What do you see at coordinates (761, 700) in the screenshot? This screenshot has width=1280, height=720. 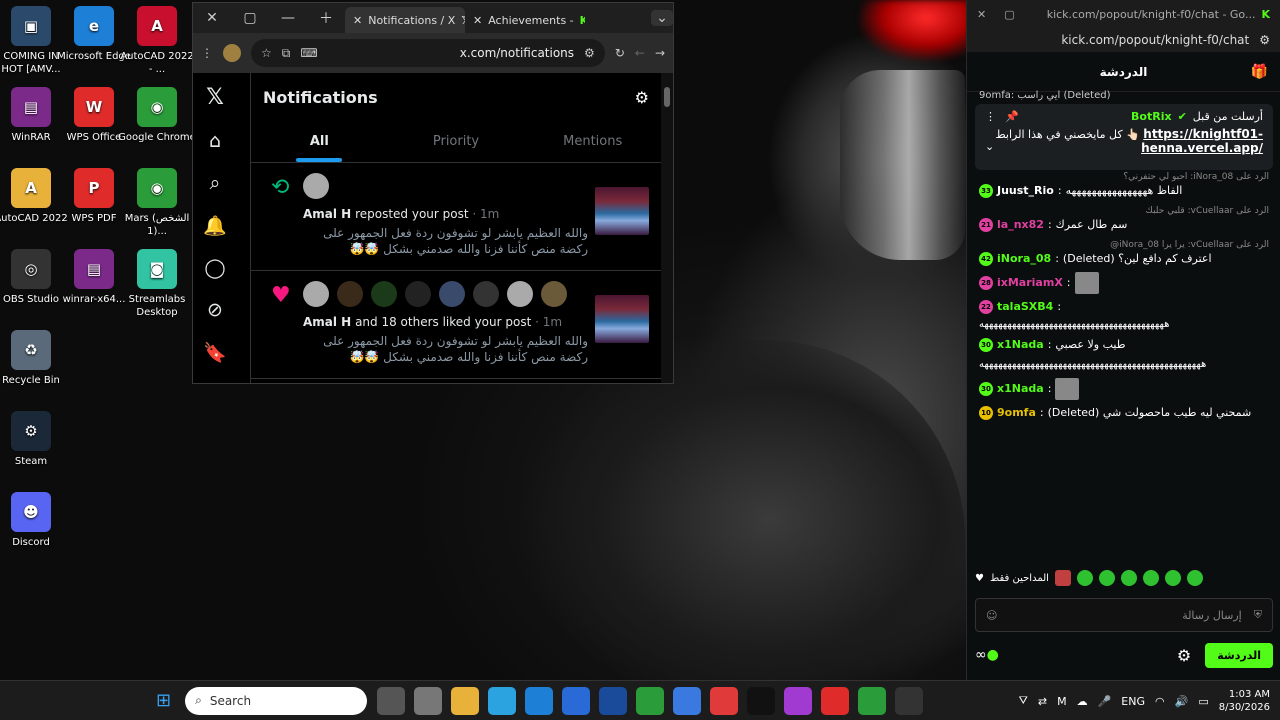 I see `netflix-icon` at bounding box center [761, 700].